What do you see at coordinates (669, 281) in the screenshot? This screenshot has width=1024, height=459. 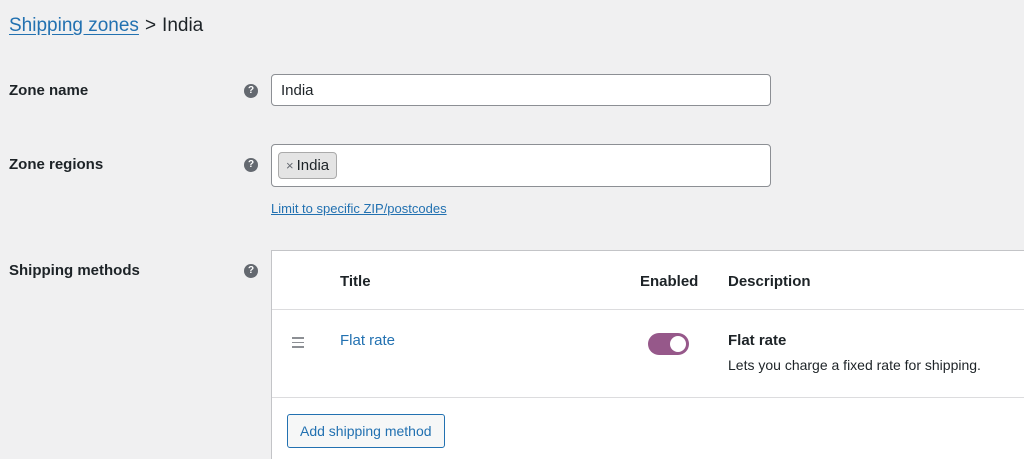 I see `column-header-enabled: Enabled` at bounding box center [669, 281].